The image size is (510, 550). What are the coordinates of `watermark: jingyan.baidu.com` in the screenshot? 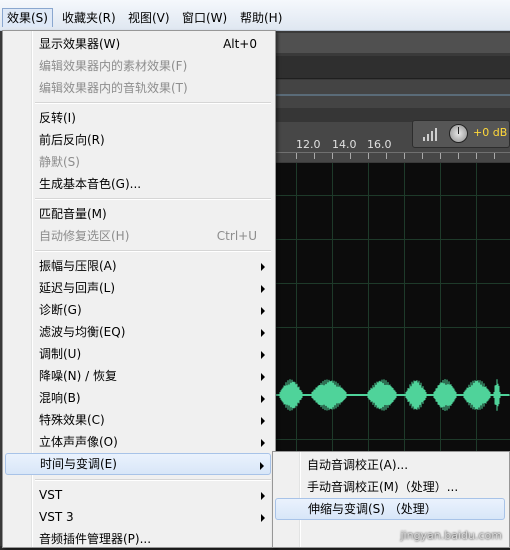 It's located at (451, 535).